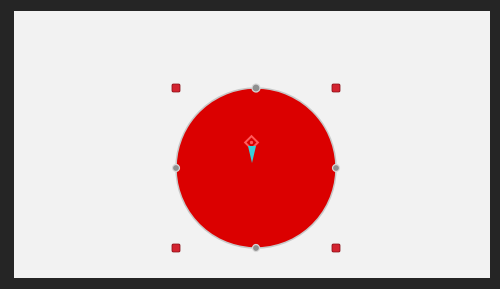  What do you see at coordinates (176, 168) in the screenshot?
I see `midpoint-handle-left` at bounding box center [176, 168].